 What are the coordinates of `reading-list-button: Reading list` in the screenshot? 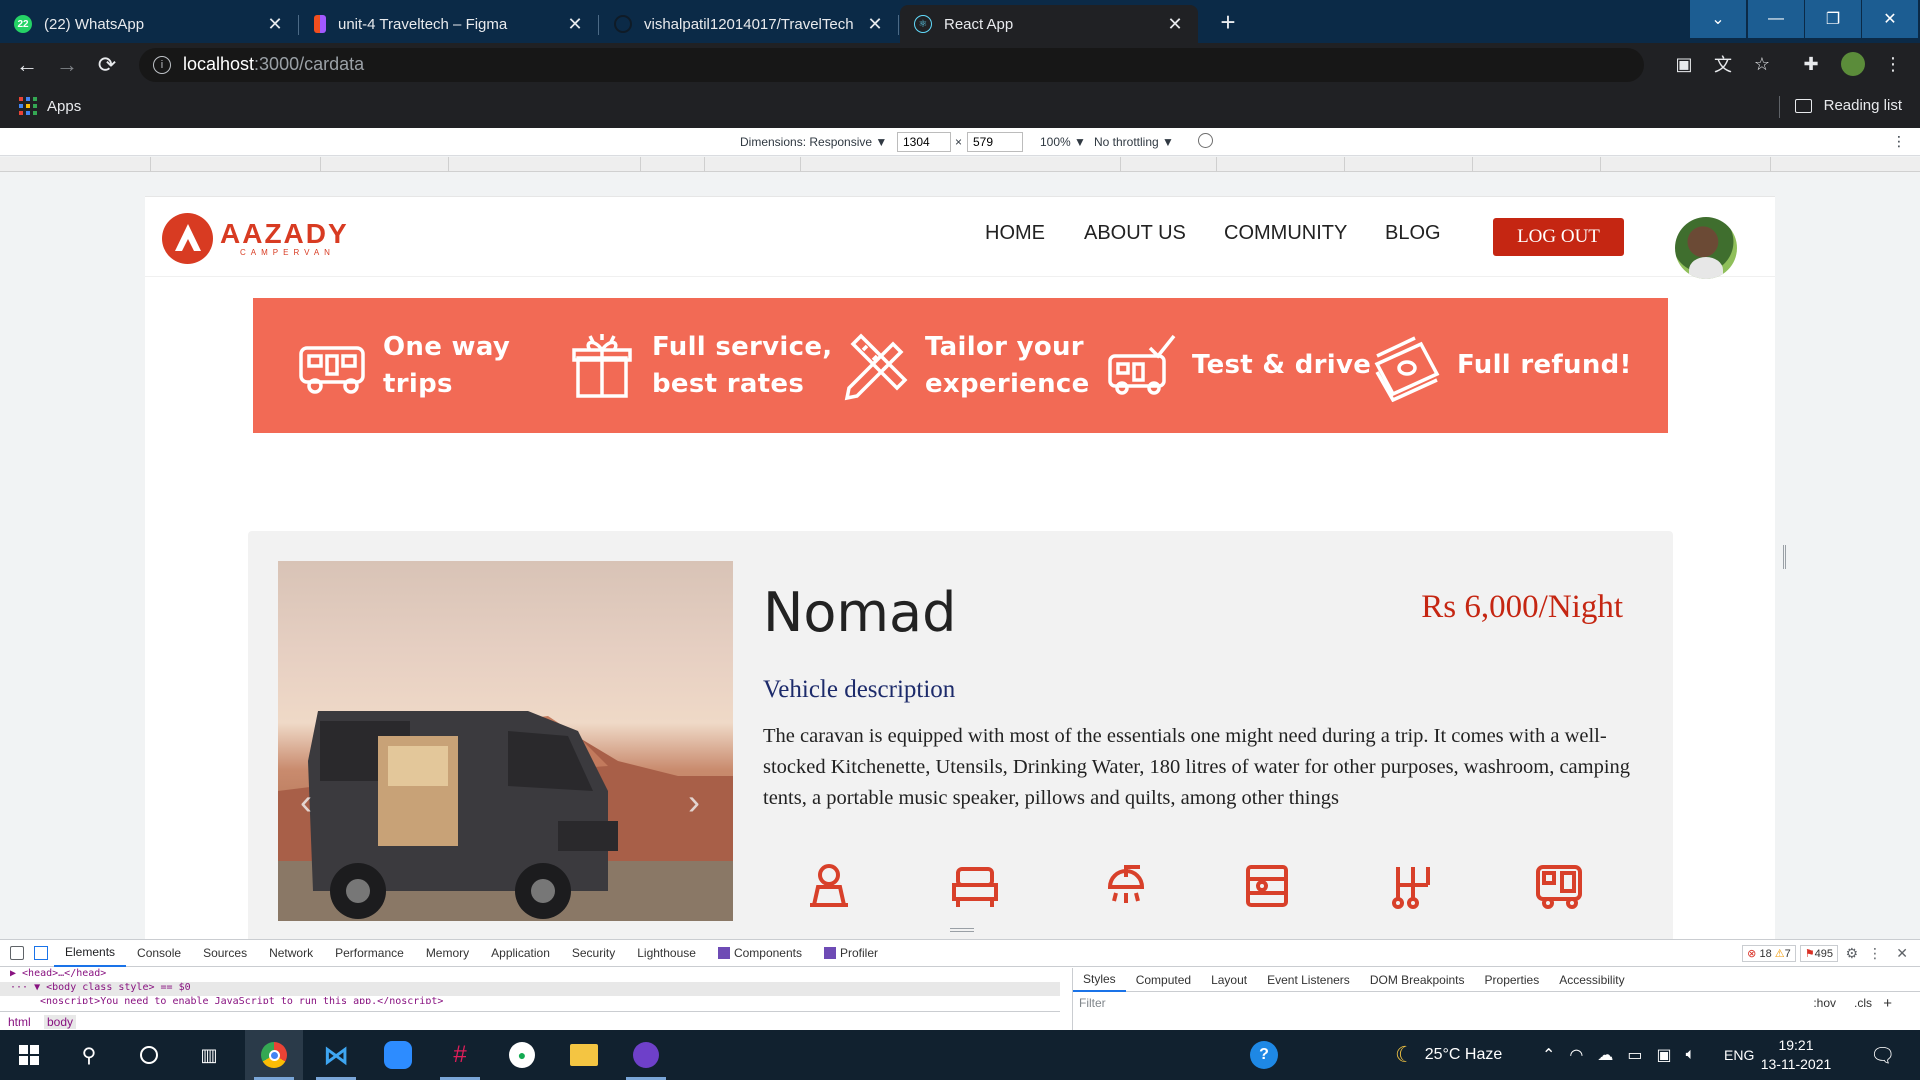 It's located at (1848, 105).